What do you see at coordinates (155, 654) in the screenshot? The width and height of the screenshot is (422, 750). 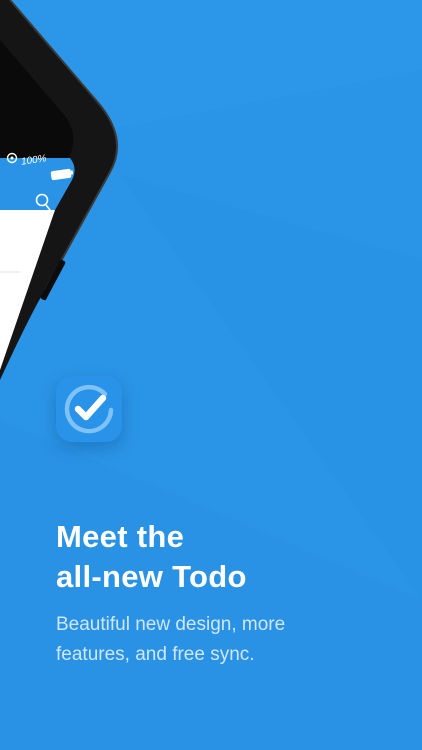 I see `subtext-line-2: features, and free sync.` at bounding box center [155, 654].